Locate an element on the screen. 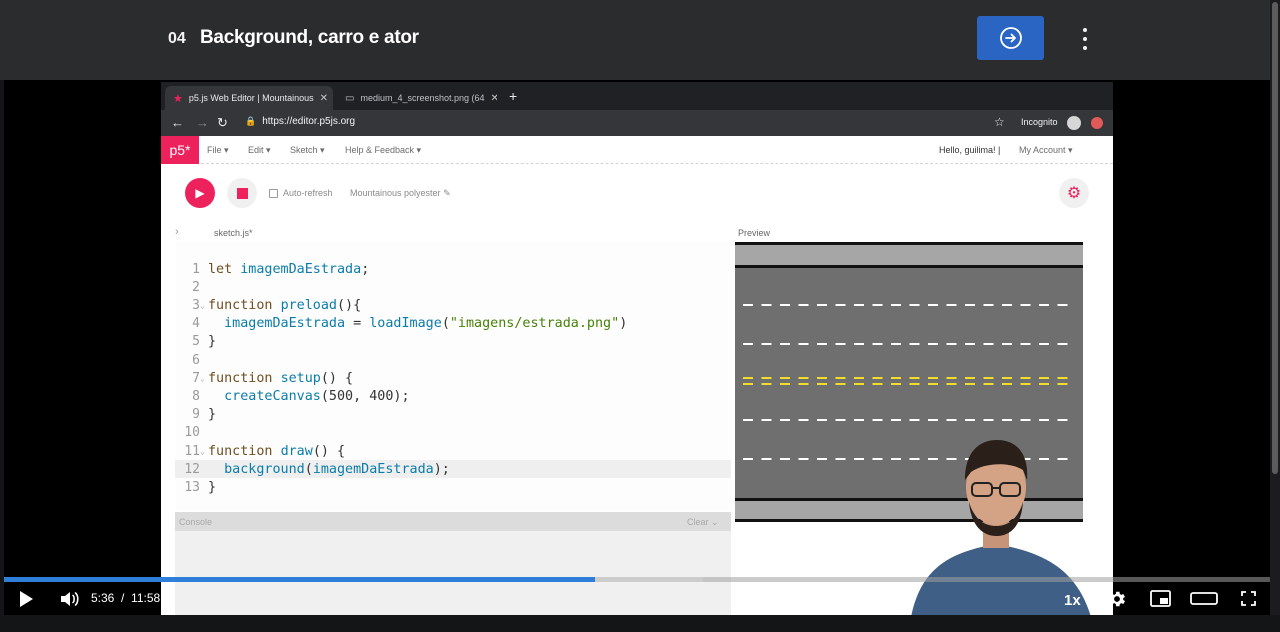 Image resolution: width=1280 pixels, height=632 pixels. menu-edit: Edit ▾ is located at coordinates (259, 150).